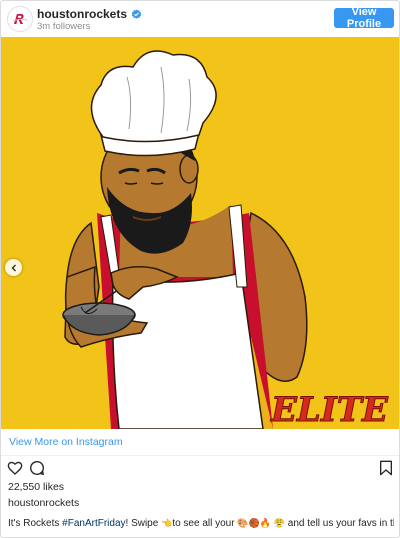  I want to click on username-row: houstonrockets, so click(89, 14).